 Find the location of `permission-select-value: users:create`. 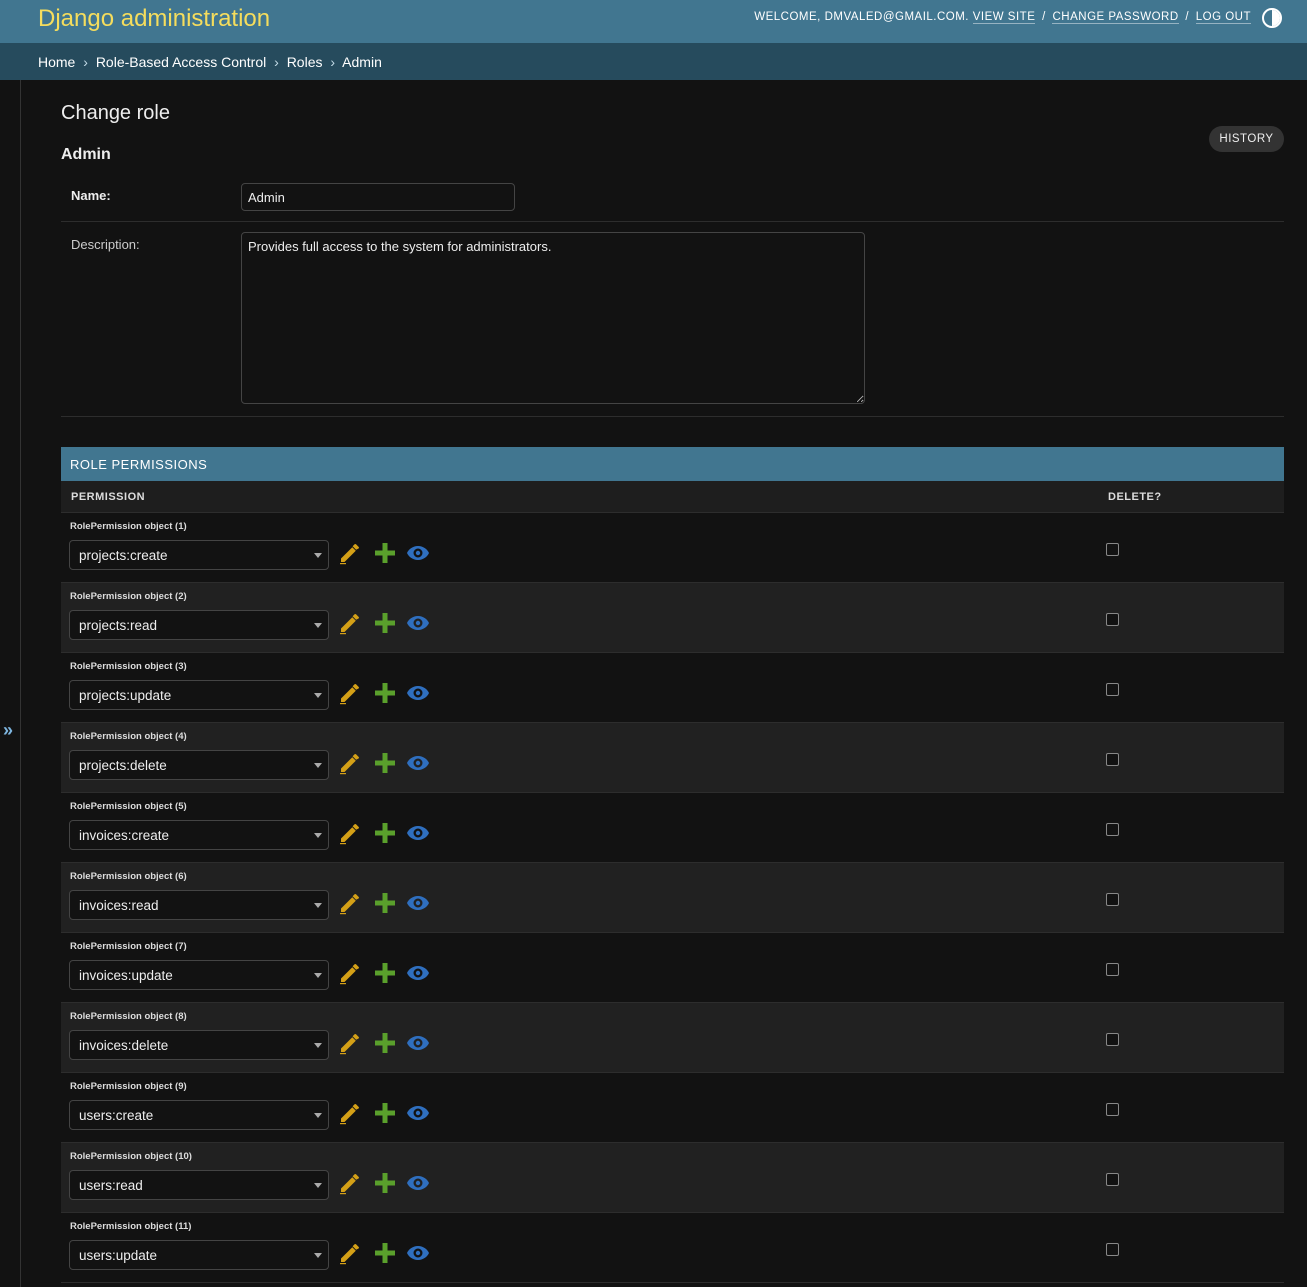

permission-select-value: users:create is located at coordinates (116, 1115).